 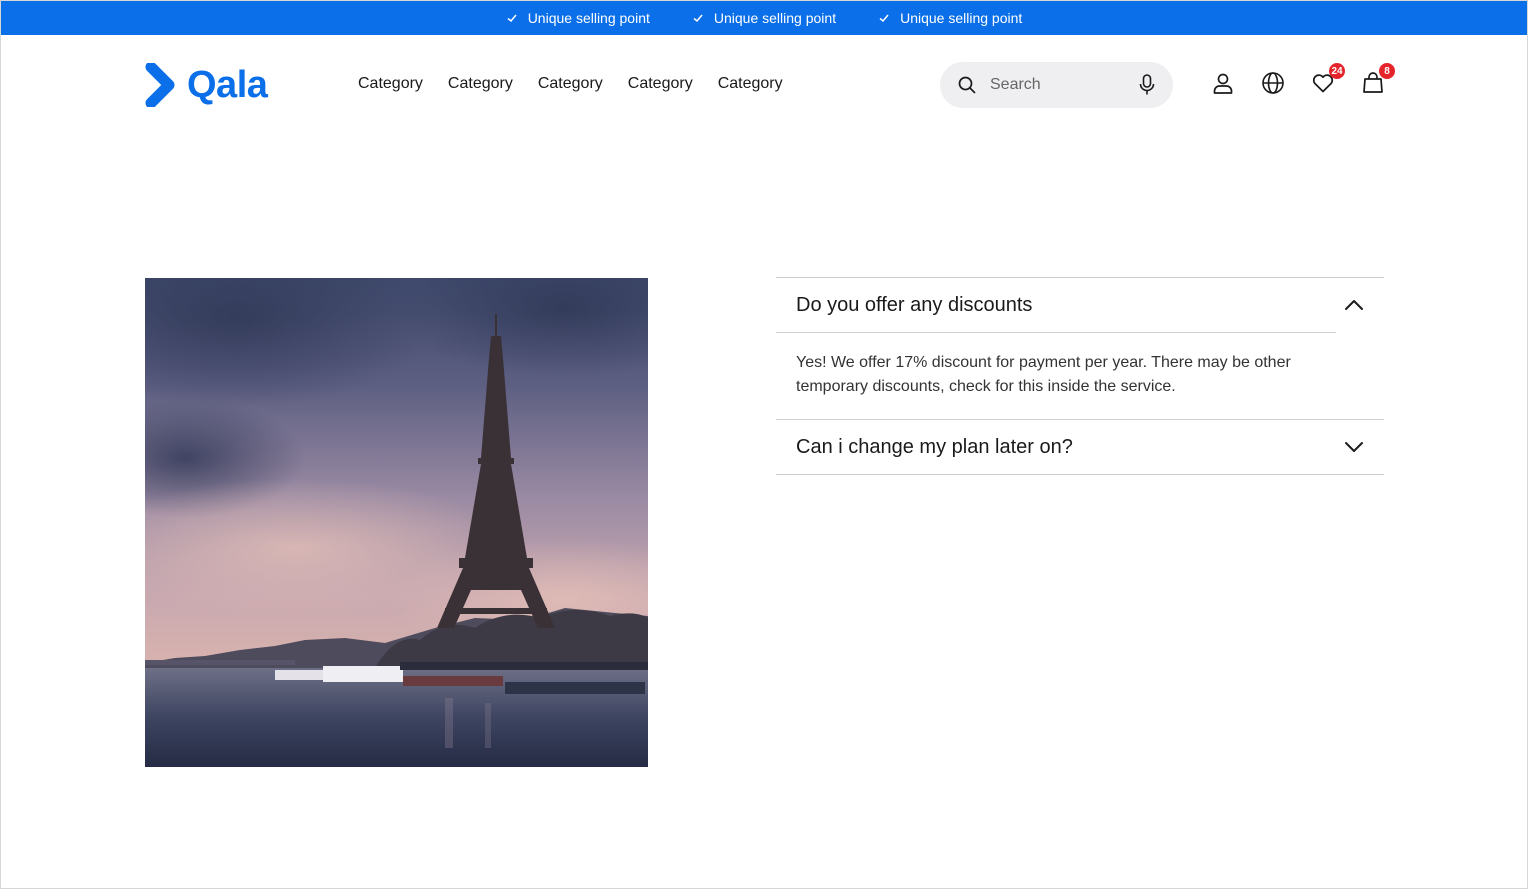 I want to click on nav-category-4: Category, so click(x=660, y=84).